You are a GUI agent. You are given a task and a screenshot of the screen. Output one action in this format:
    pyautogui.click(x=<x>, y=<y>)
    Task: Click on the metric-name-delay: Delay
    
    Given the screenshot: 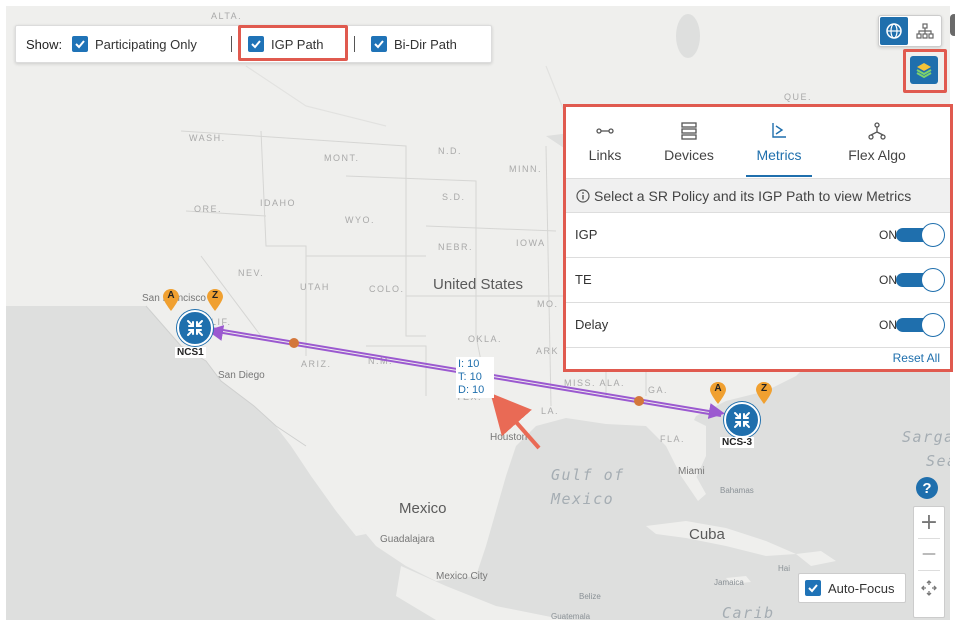 What is the action you would take?
    pyautogui.click(x=592, y=324)
    